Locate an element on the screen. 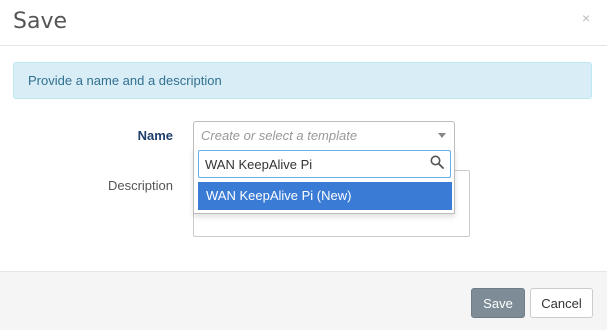 This screenshot has width=607, height=330. chevron-down-icon is located at coordinates (442, 135).